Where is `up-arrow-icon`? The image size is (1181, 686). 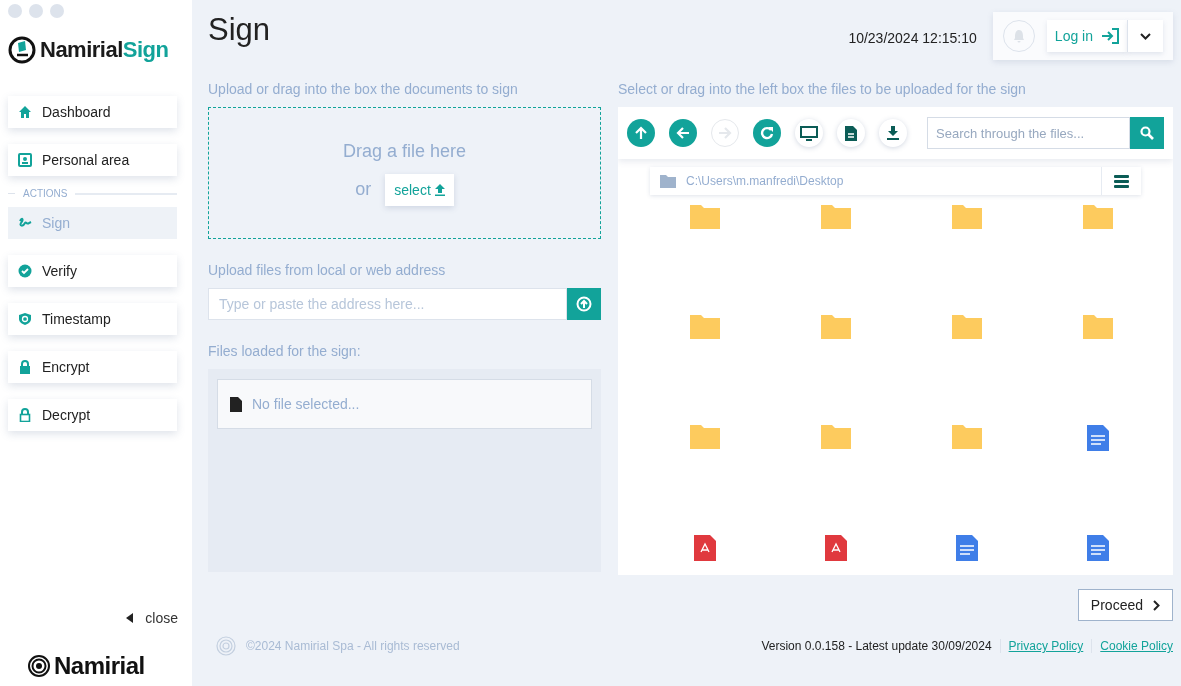 up-arrow-icon is located at coordinates (641, 133).